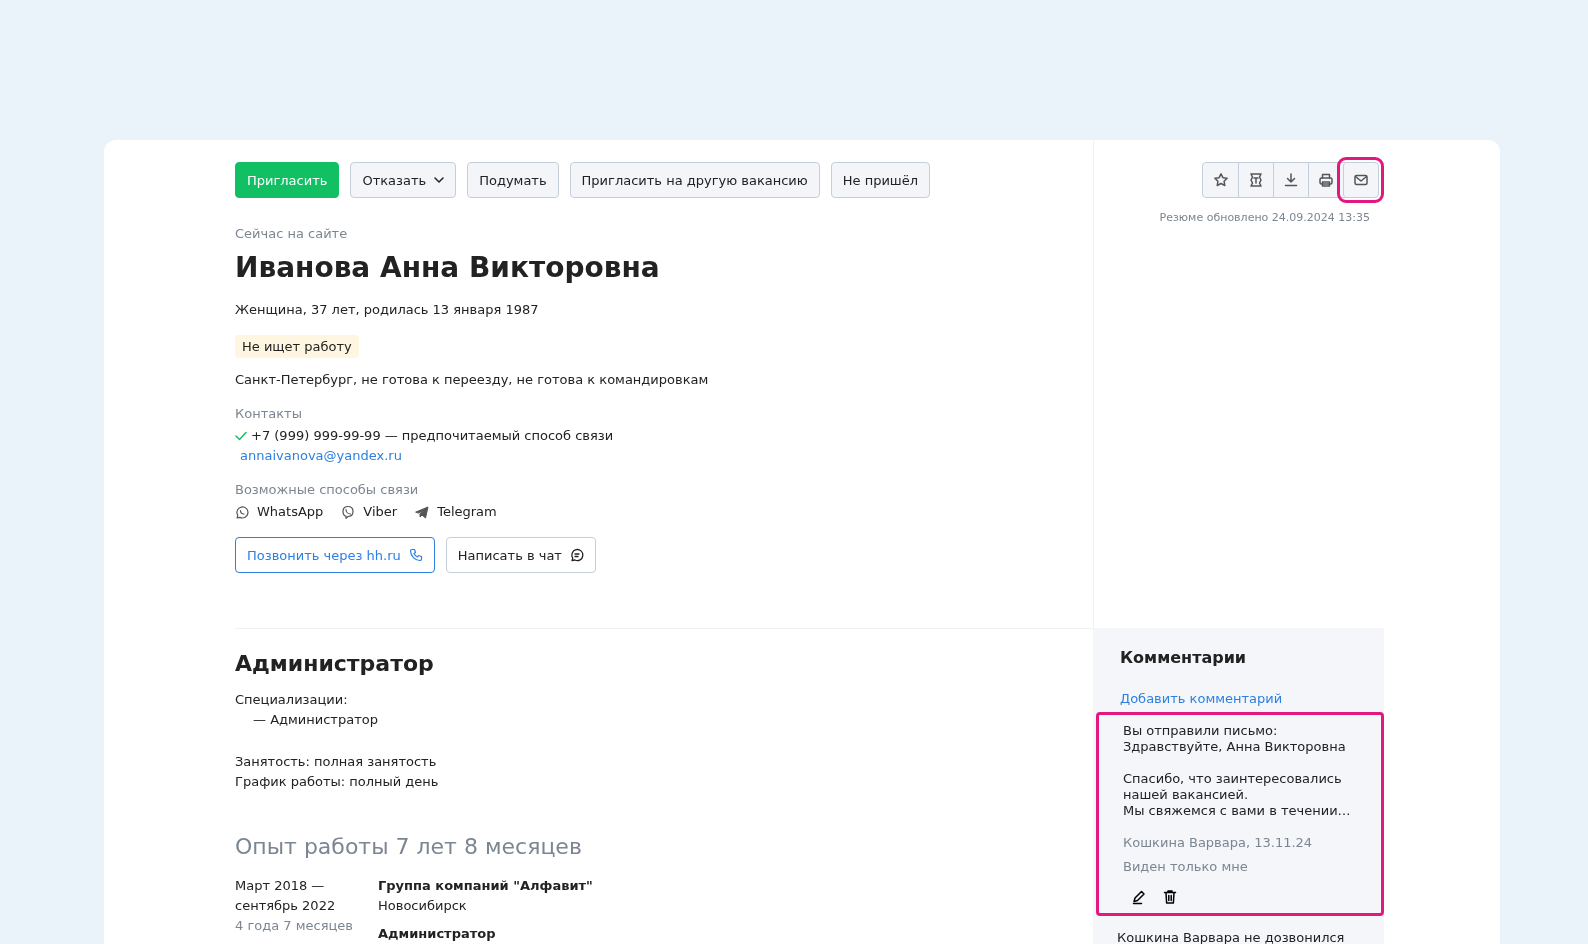 Image resolution: width=1588 pixels, height=944 pixels. What do you see at coordinates (437, 934) in the screenshot?
I see `job-role: Администратор` at bounding box center [437, 934].